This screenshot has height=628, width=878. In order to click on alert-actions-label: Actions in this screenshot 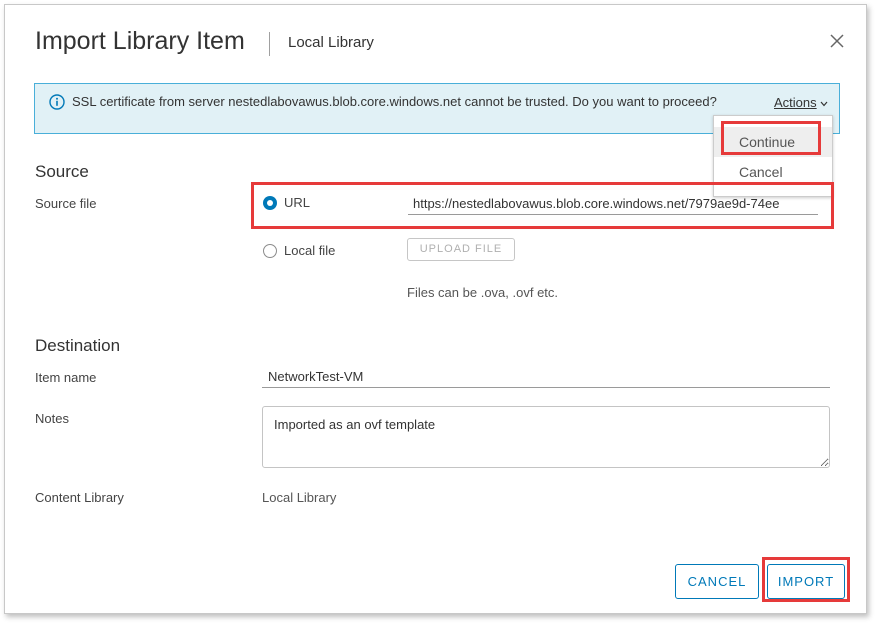, I will do `click(795, 102)`.